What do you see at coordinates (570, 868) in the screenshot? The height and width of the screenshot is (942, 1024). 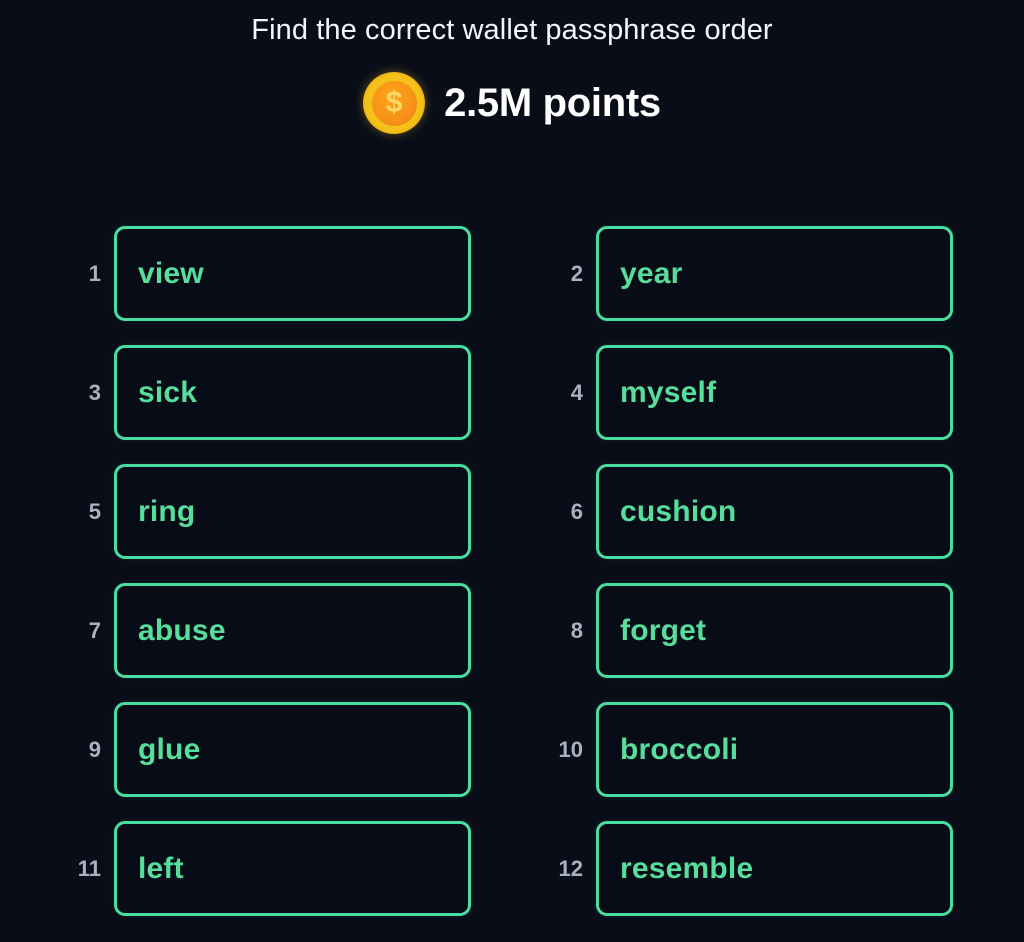 I see `word-index-12: 12` at bounding box center [570, 868].